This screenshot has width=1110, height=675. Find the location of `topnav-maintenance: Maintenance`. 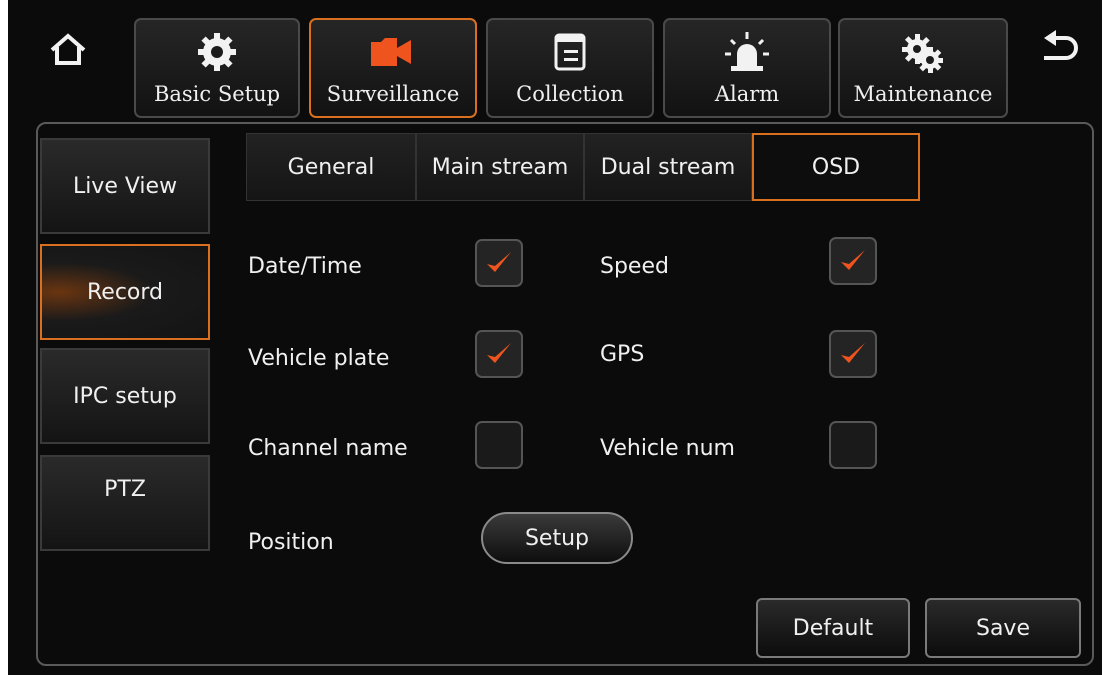

topnav-maintenance: Maintenance is located at coordinates (923, 68).